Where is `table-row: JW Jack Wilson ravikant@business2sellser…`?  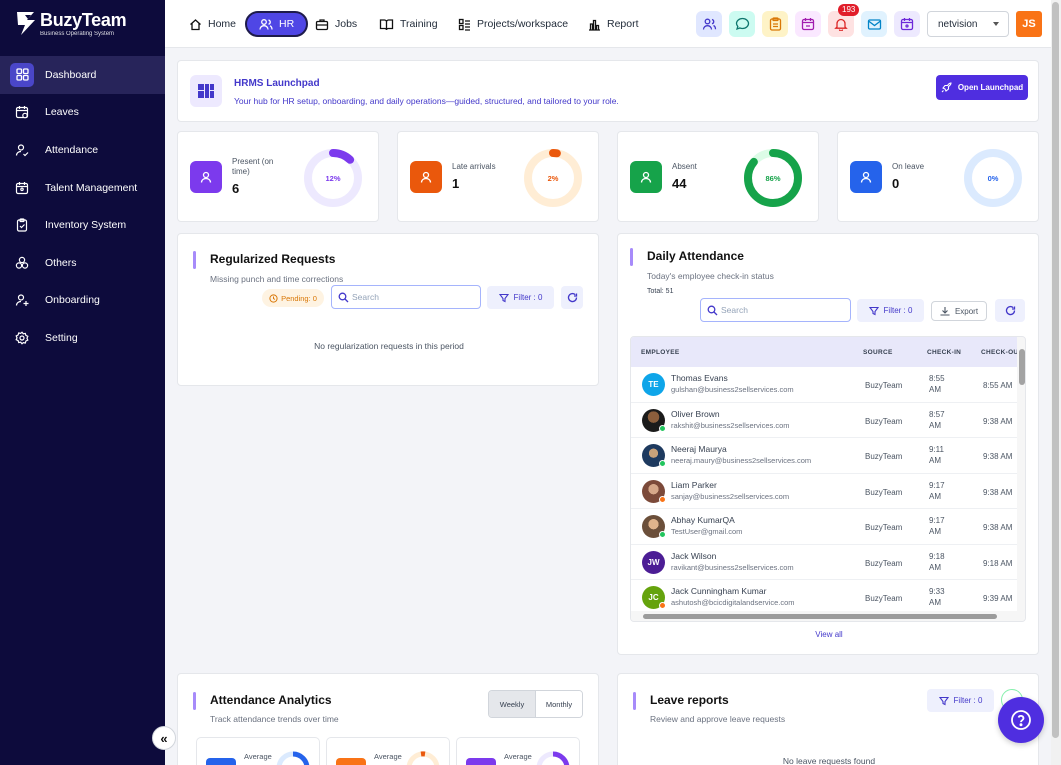
table-row: JW Jack Wilson ravikant@business2sellser… is located at coordinates (824, 562).